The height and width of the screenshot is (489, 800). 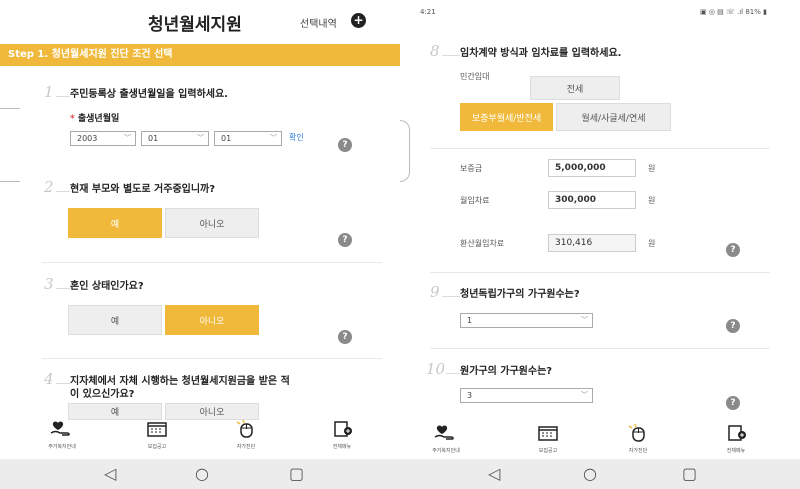 I want to click on deposit-rent-button: 보증부월세/반전세, so click(x=506, y=117).